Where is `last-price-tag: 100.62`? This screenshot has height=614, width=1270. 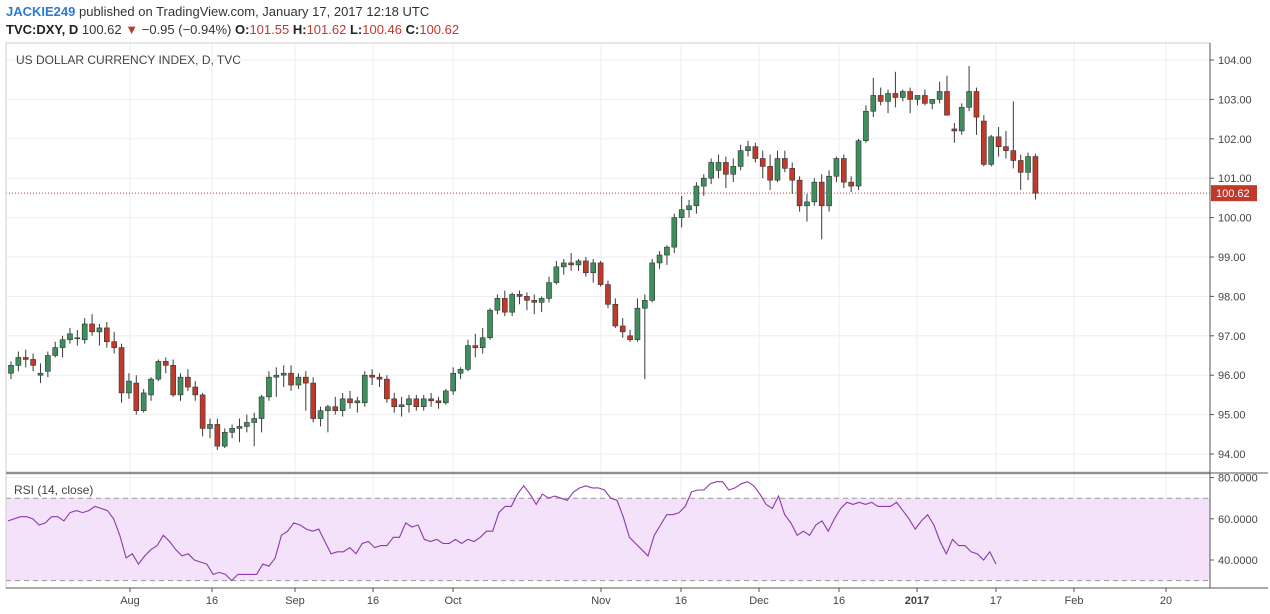 last-price-tag: 100.62 is located at coordinates (1234, 193).